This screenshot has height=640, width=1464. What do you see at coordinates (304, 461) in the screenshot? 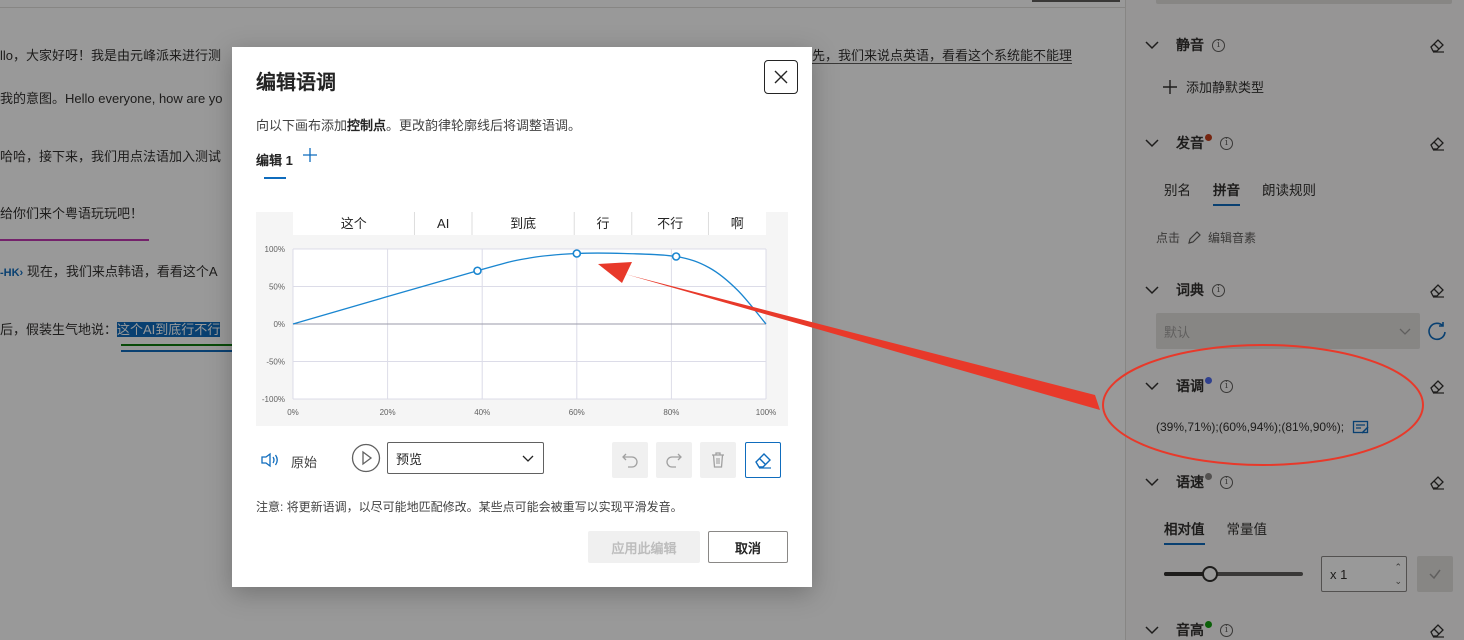
I see `original-label: 原始` at bounding box center [304, 461].